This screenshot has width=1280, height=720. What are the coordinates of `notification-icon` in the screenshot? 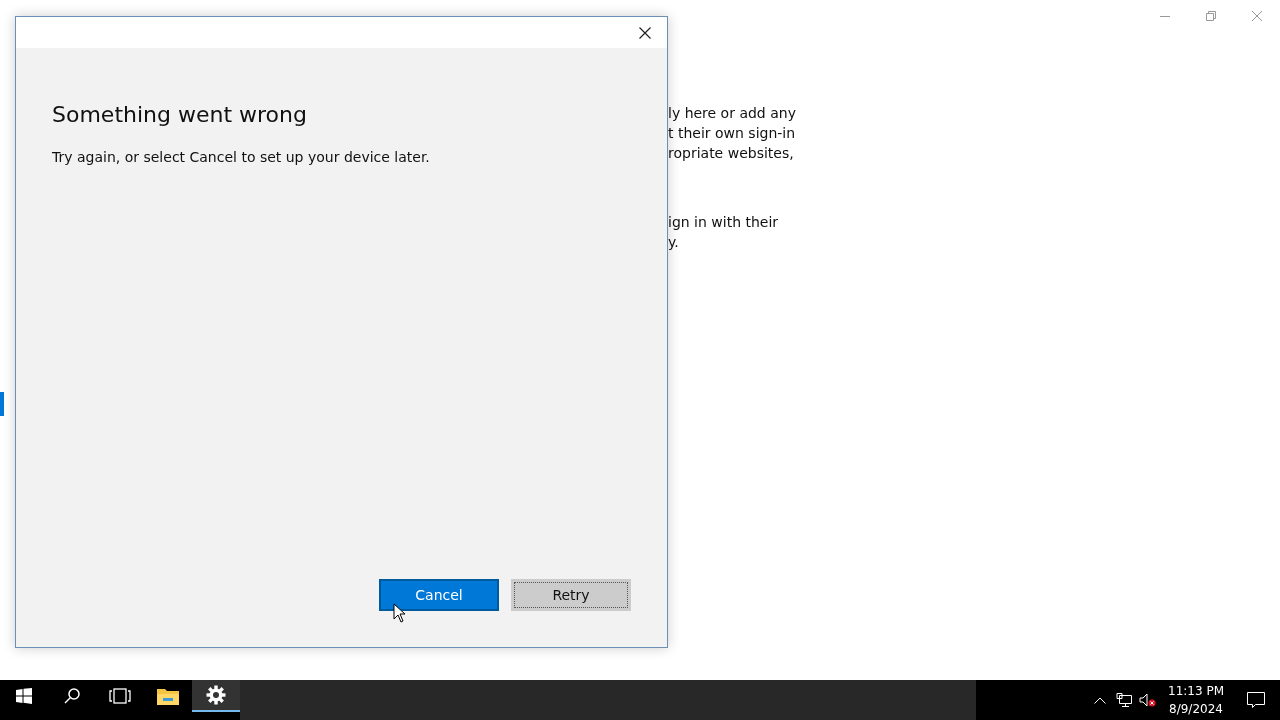 It's located at (1256, 700).